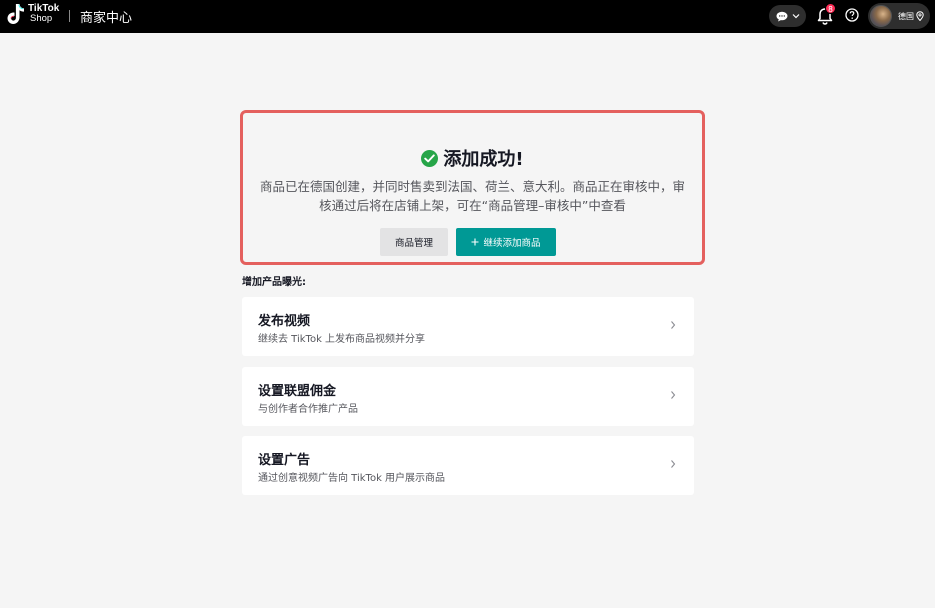  I want to click on add-more-products-label: 继续添加商品, so click(512, 243).